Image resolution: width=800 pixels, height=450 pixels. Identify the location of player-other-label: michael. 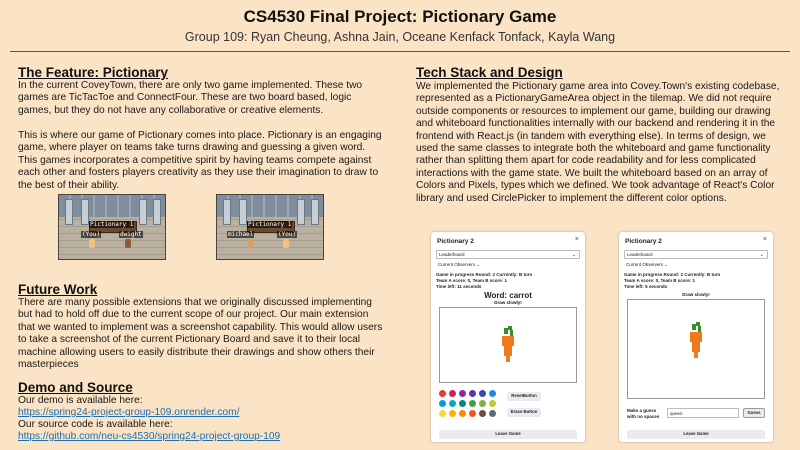
(241, 234).